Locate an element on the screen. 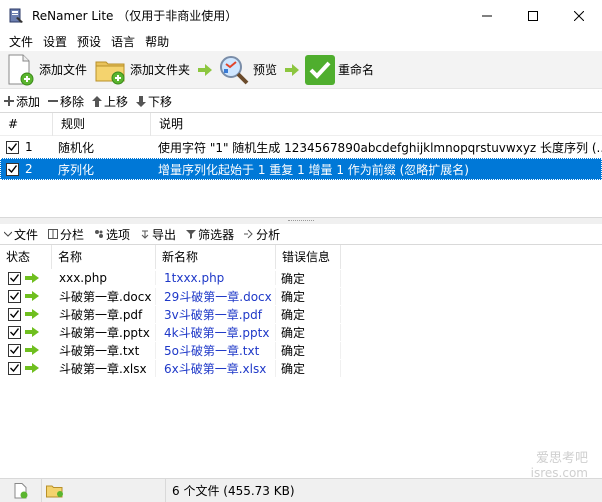  move-down-label: 下移 is located at coordinates (160, 101).